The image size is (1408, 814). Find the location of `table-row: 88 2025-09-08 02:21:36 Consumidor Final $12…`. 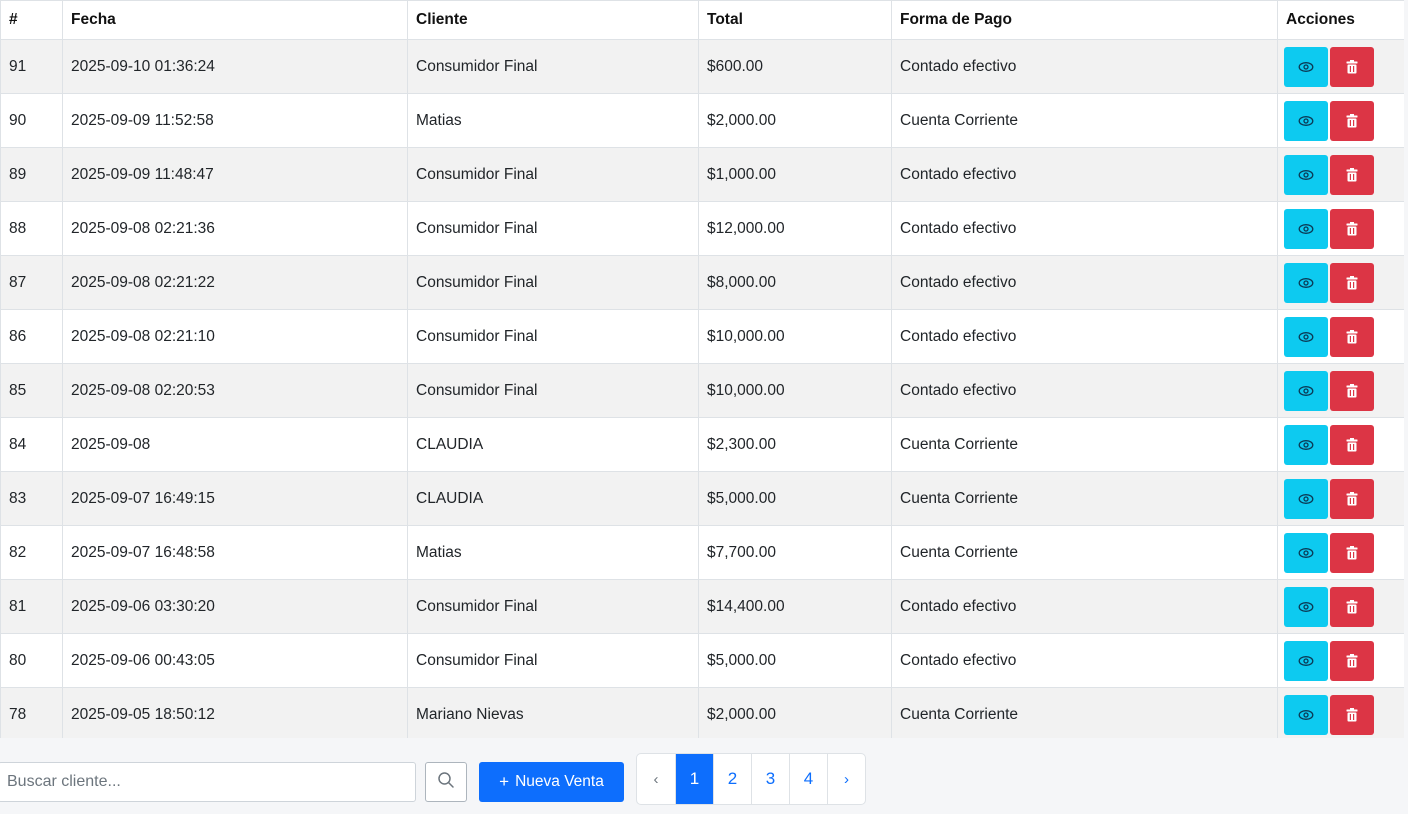

table-row: 88 2025-09-08 02:21:36 Consumidor Final $12… is located at coordinates (702, 228).